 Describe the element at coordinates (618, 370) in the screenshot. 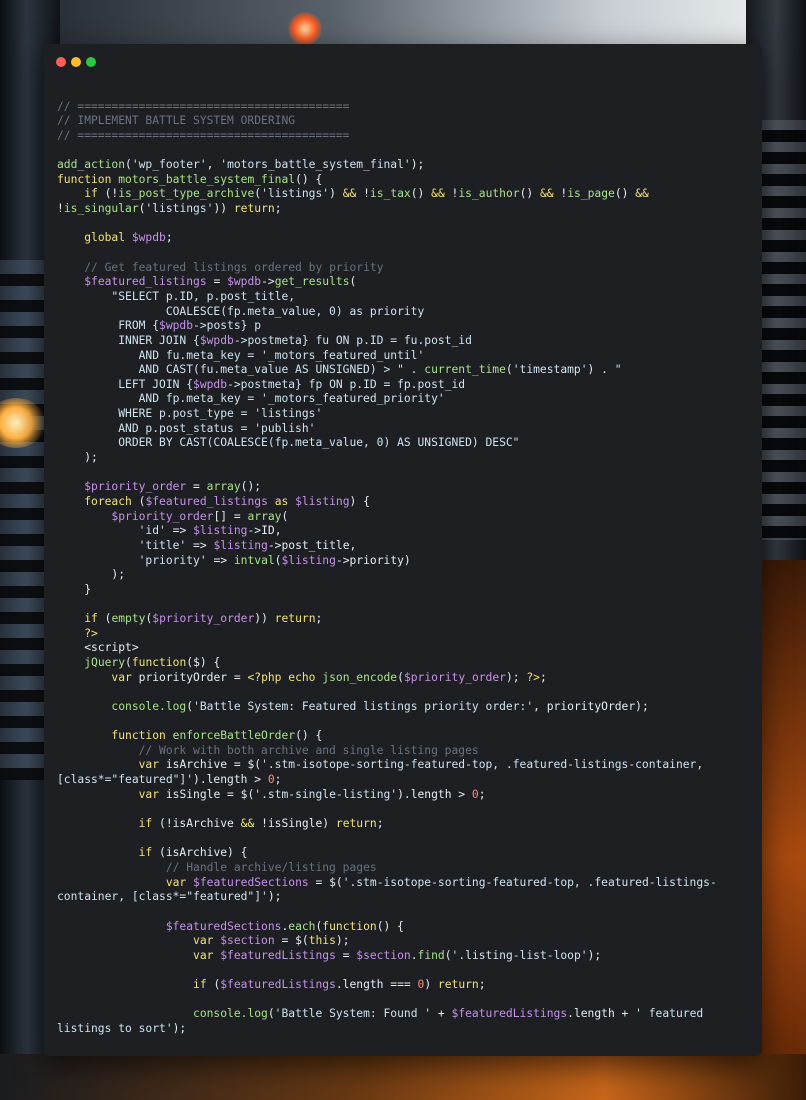

I see `code-token: "` at that location.